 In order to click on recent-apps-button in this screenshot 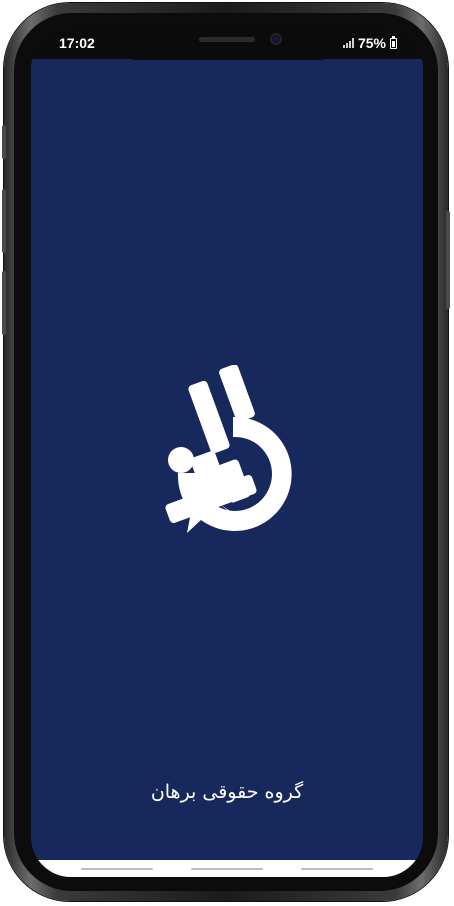, I will do `click(117, 869)`.